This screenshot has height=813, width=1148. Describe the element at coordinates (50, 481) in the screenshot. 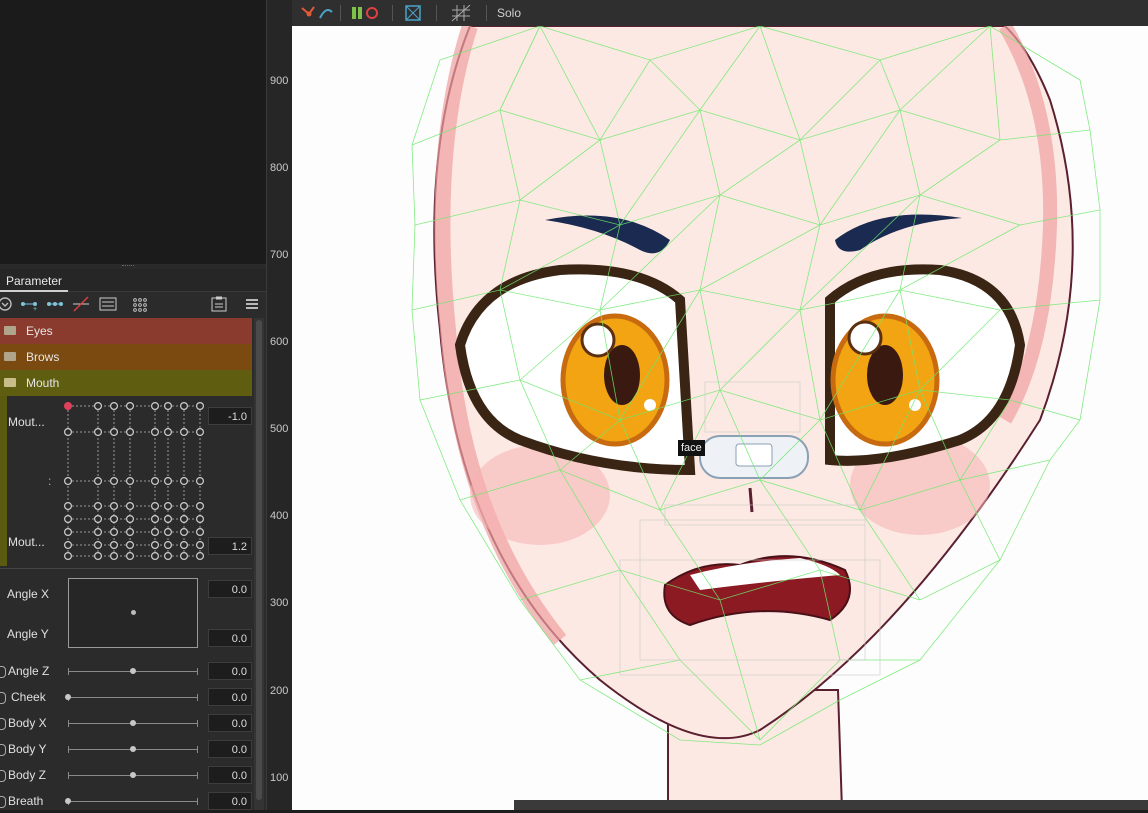

I see `mouth-middle-mark: :` at that location.